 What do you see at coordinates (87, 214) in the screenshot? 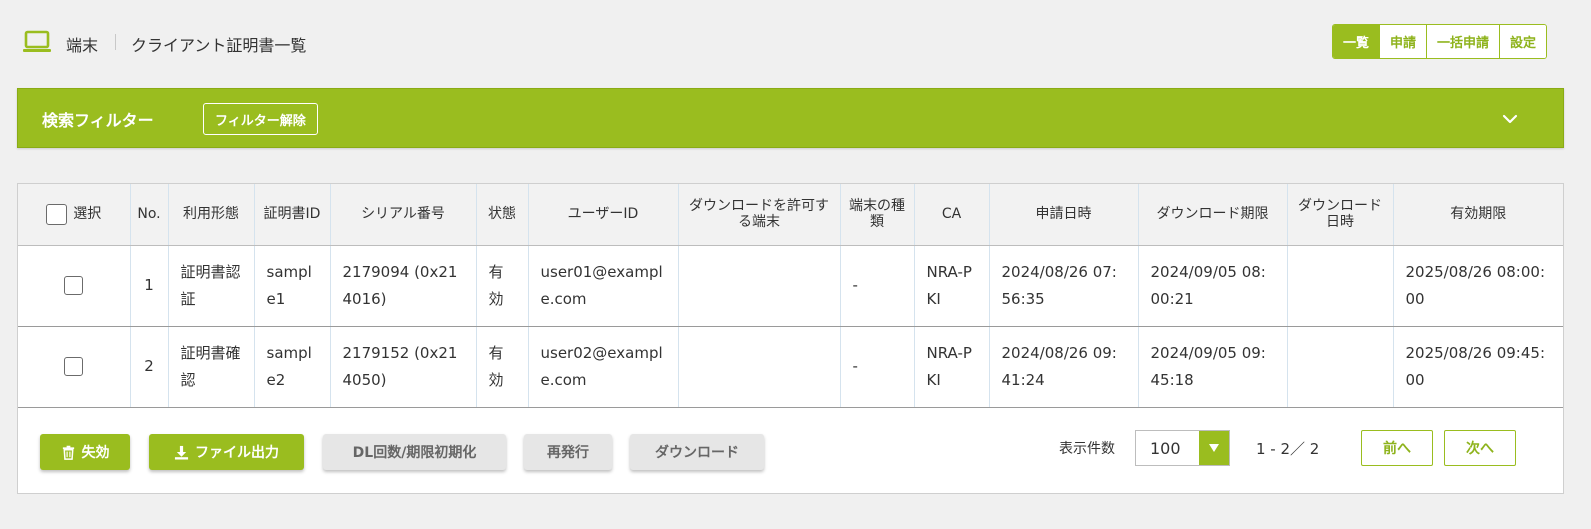
I see `column-label-select: 選択` at bounding box center [87, 214].